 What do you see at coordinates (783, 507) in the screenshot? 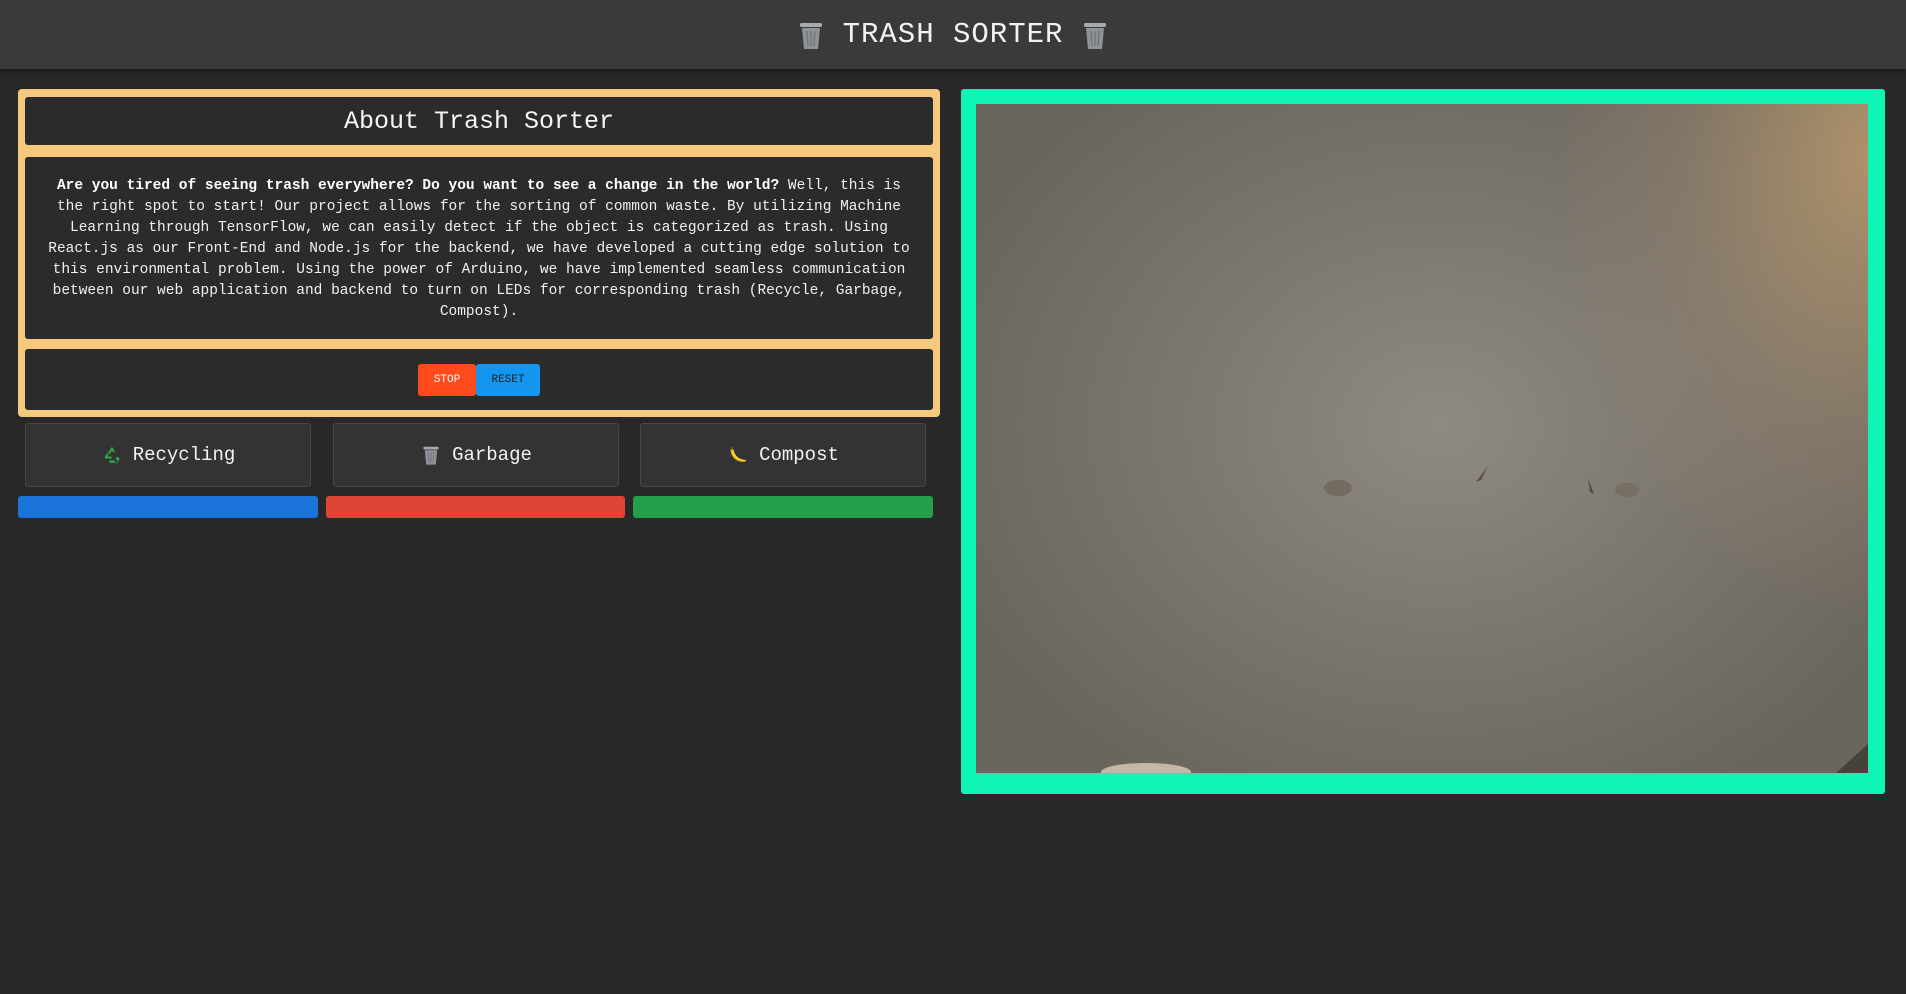
I see `compost-indicator-bar` at bounding box center [783, 507].